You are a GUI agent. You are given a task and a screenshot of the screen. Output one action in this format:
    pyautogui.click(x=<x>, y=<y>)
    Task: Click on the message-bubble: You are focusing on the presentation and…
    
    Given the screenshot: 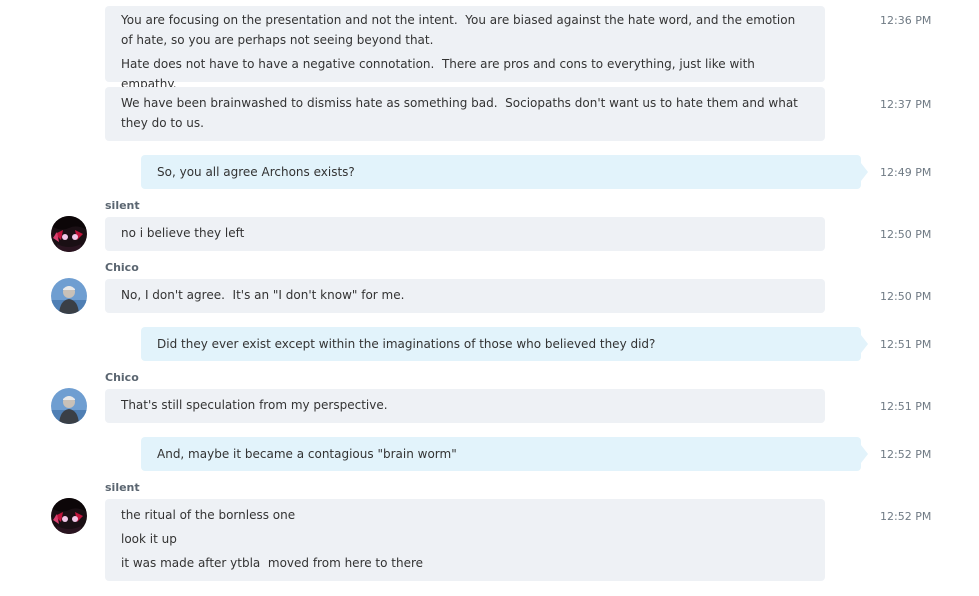 What is the action you would take?
    pyautogui.click(x=465, y=48)
    